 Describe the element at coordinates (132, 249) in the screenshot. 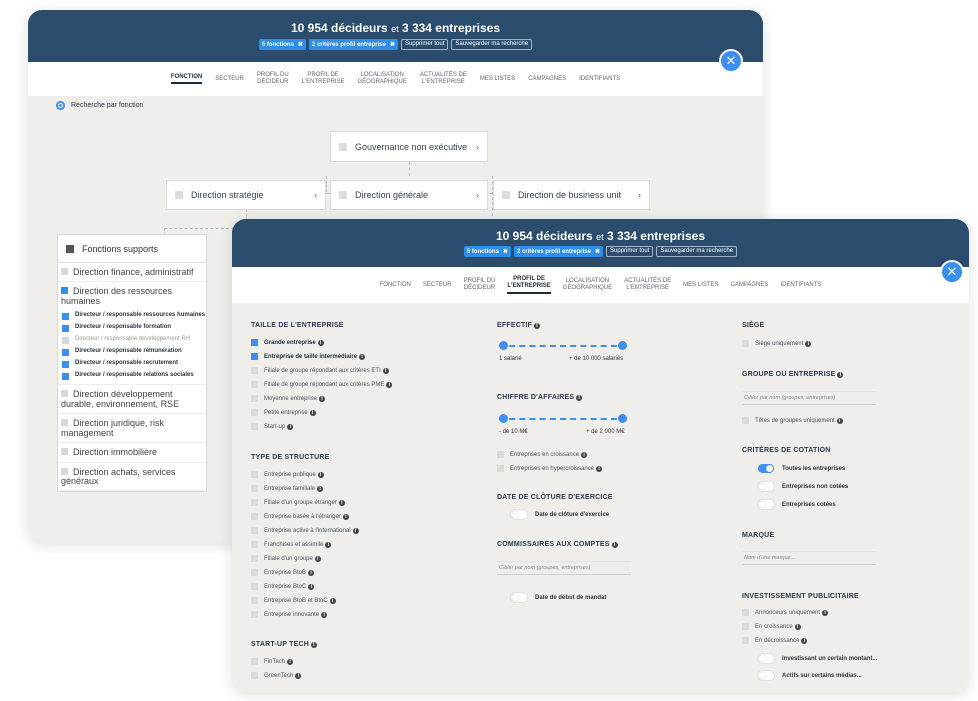

I see `fonctions-supports-header: Fonctions supports` at that location.